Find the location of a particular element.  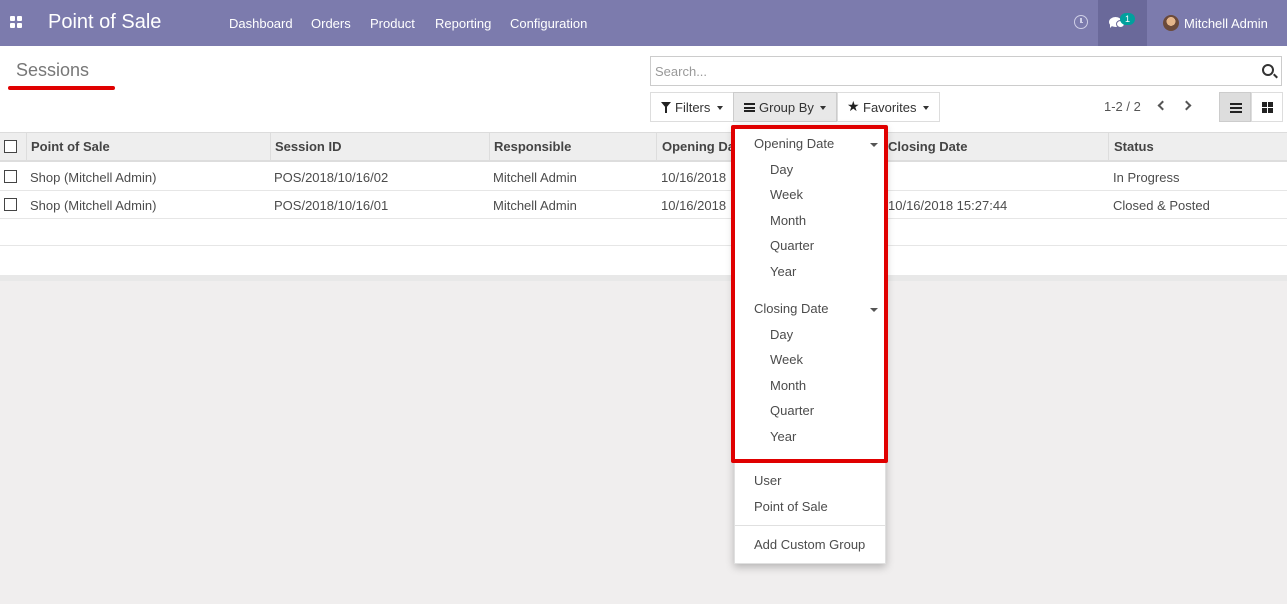

cell-status: In Progress is located at coordinates (1146, 177).